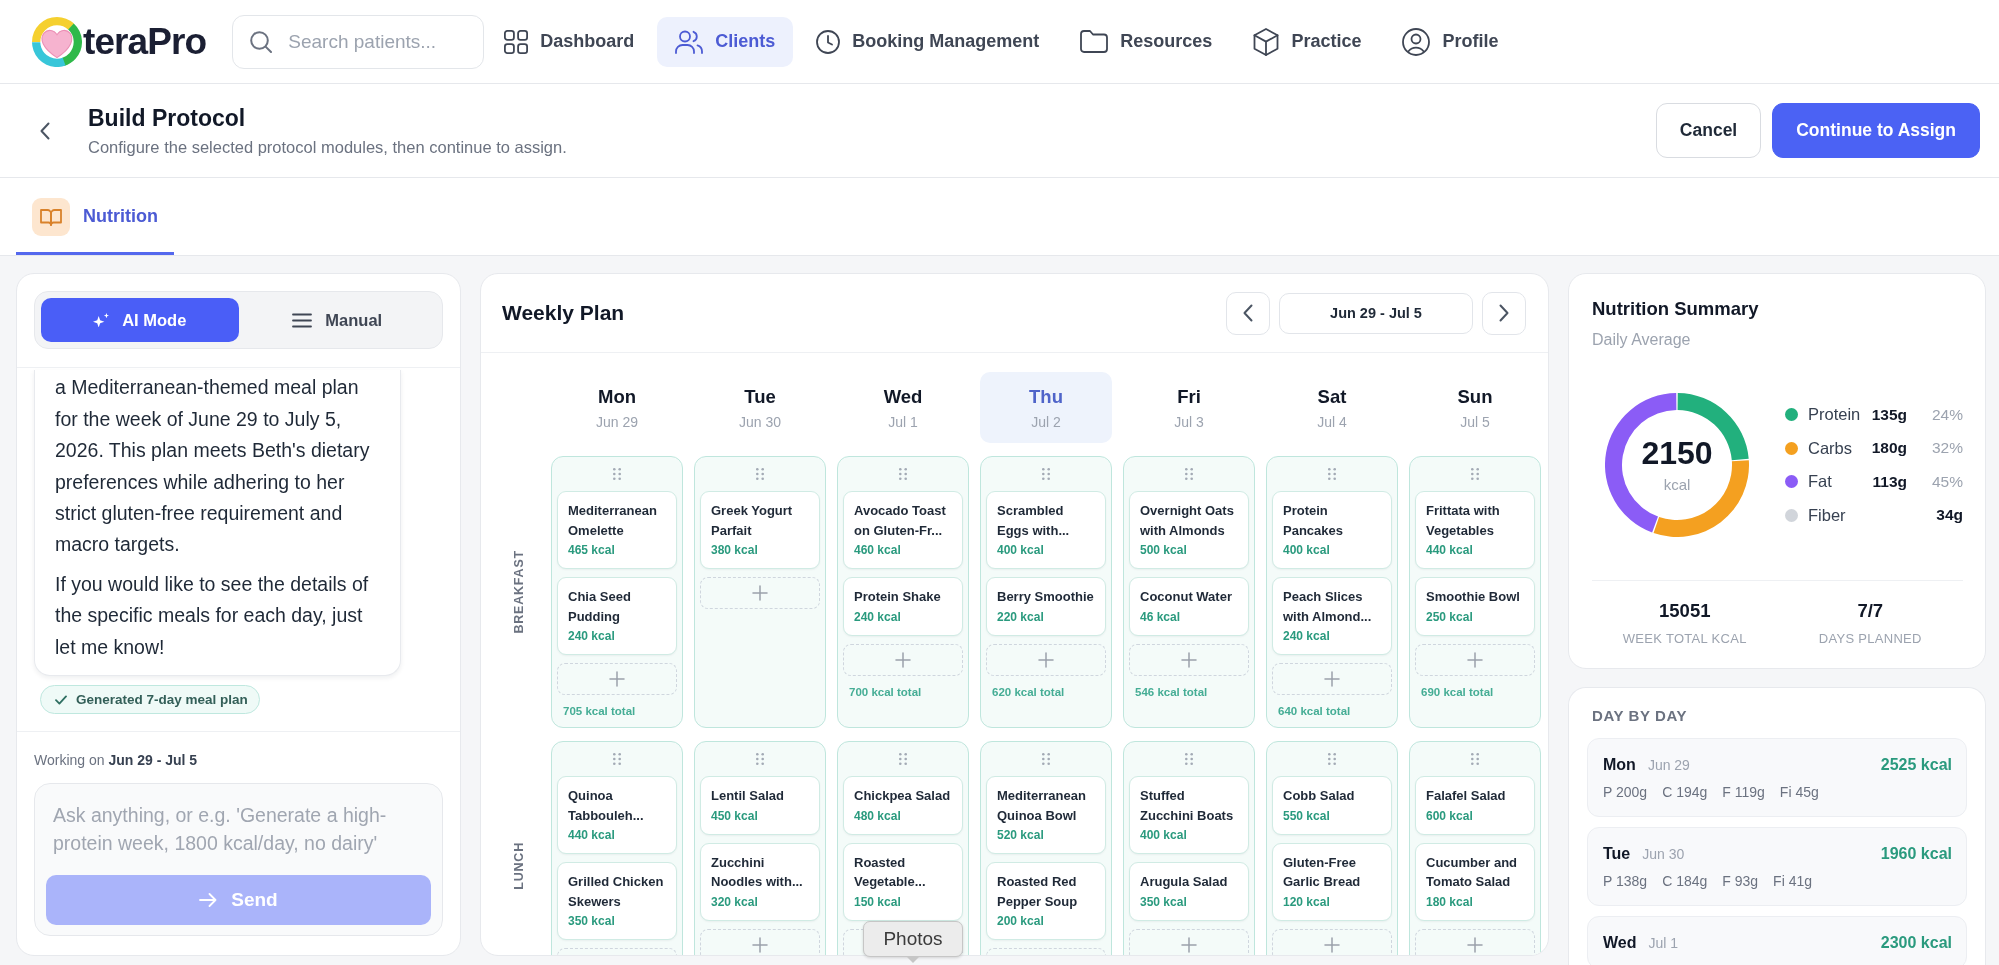 Image resolution: width=1999 pixels, height=965 pixels. I want to click on meal-card: Falafel Salad 600 kcal, so click(1475, 805).